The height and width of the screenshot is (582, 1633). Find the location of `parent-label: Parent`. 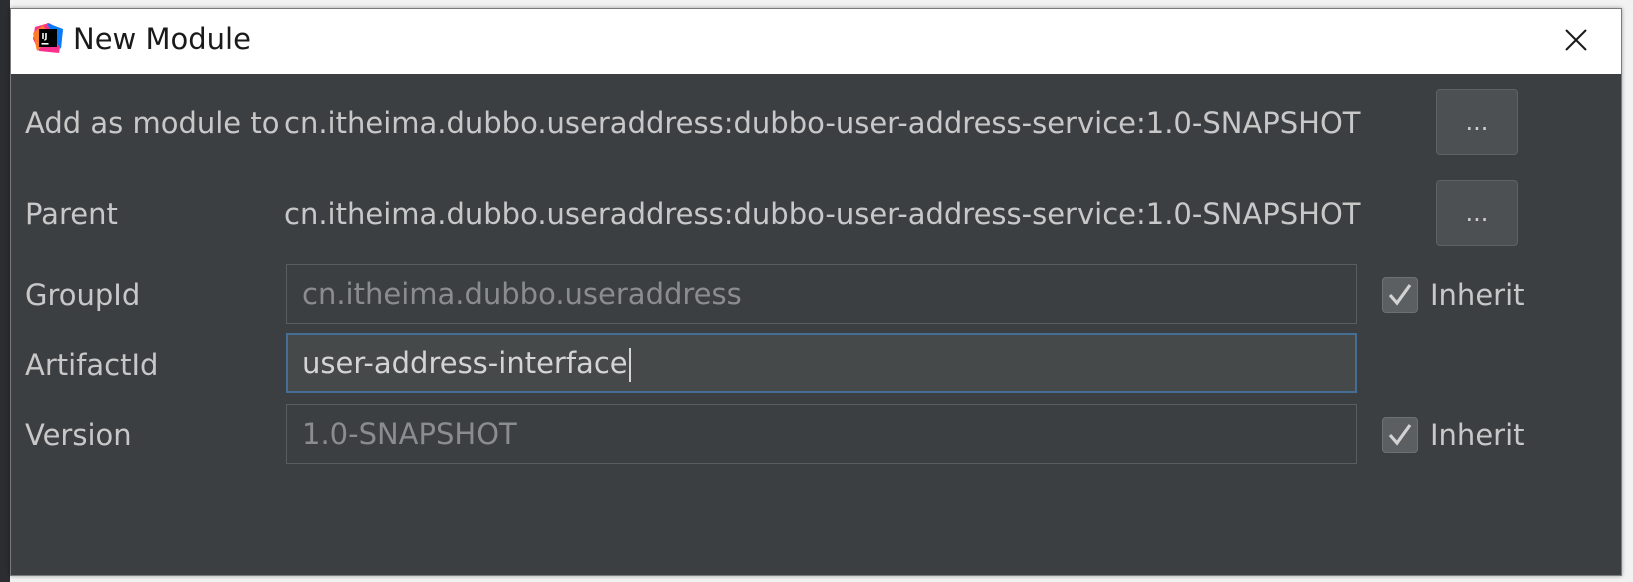

parent-label: Parent is located at coordinates (71, 214).